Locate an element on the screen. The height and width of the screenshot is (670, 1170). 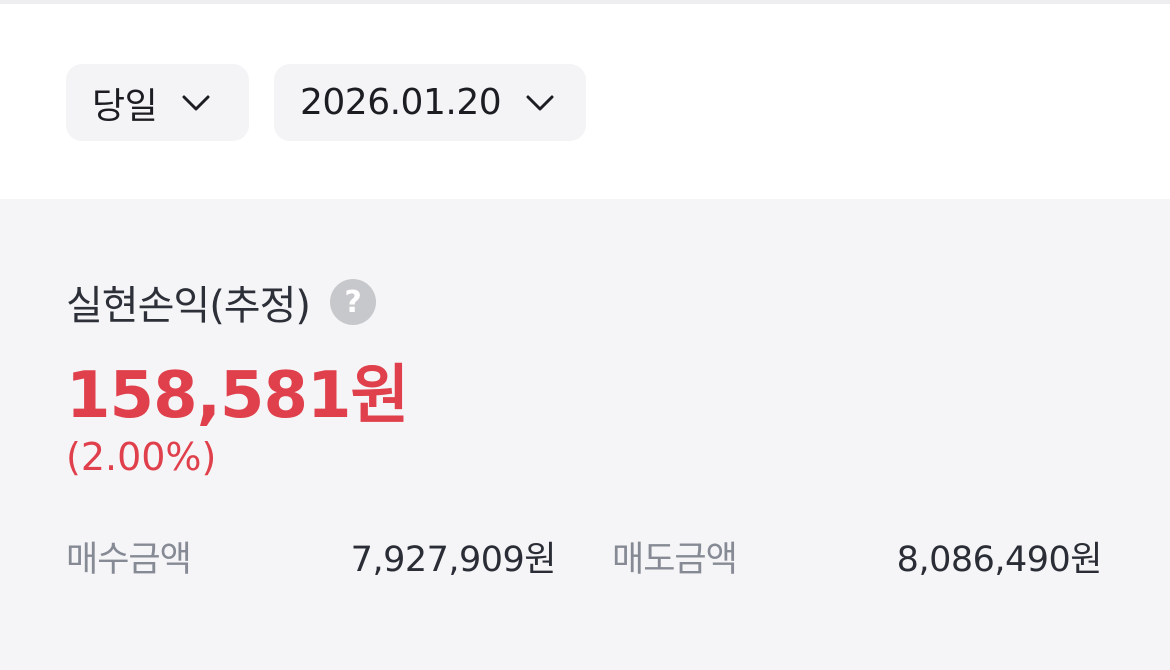
period-dropdown: 당일 is located at coordinates (157, 102).